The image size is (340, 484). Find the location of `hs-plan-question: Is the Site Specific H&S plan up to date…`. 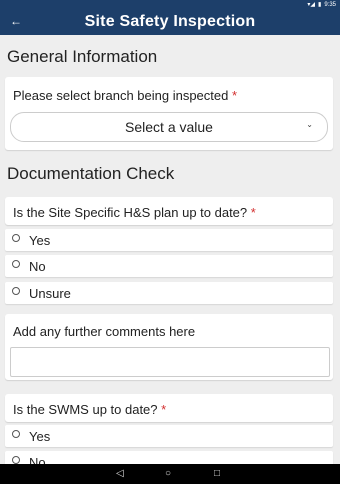

hs-plan-question: Is the Site Specific H&S plan up to date… is located at coordinates (134, 212).